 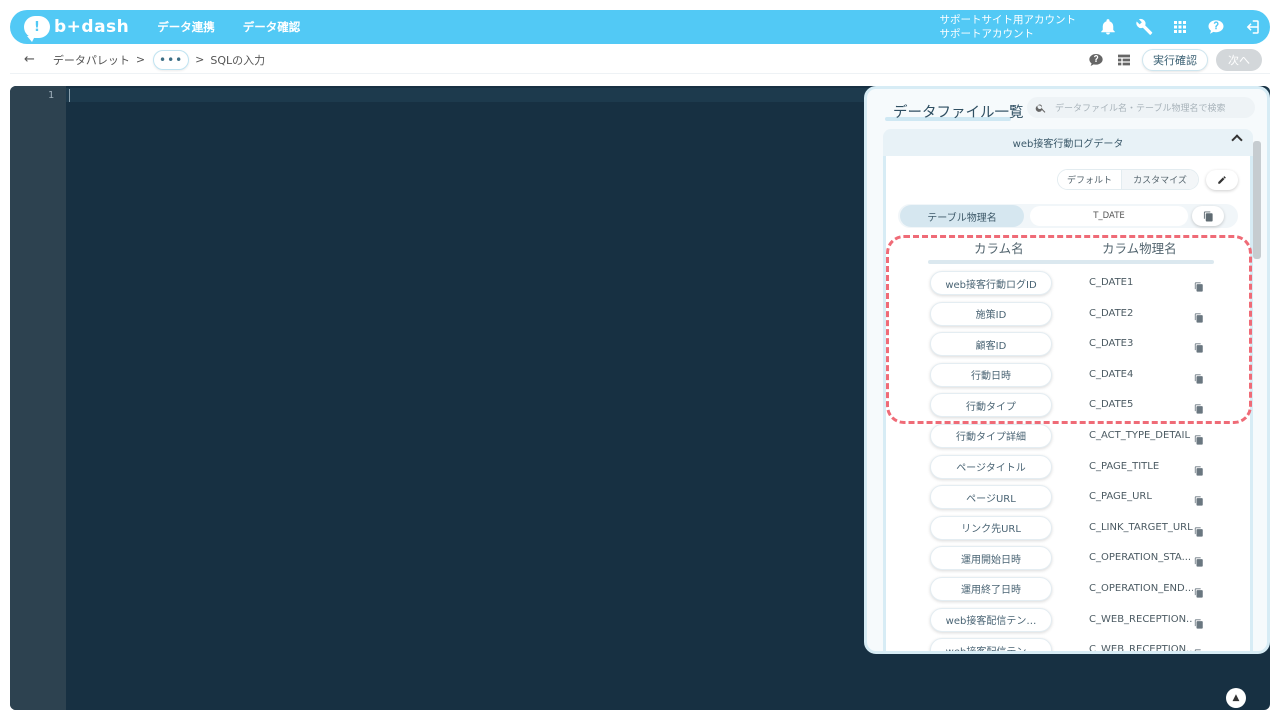 I want to click on bdash-logo: ! b+dash, so click(x=77, y=29).